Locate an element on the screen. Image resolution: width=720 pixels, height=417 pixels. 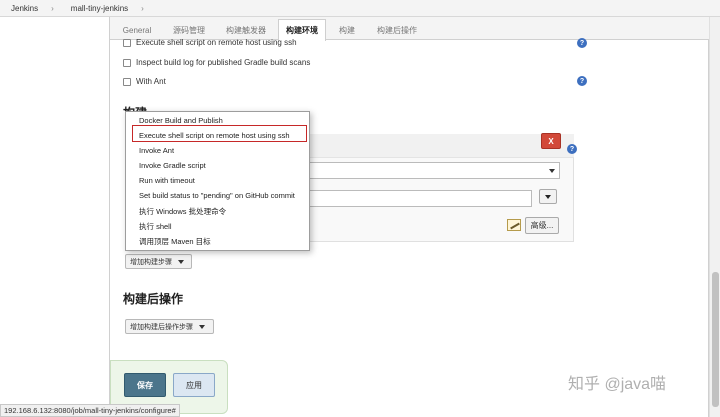
add-post-build-step-label: 增加构建后操作步骤 is located at coordinates (161, 327).